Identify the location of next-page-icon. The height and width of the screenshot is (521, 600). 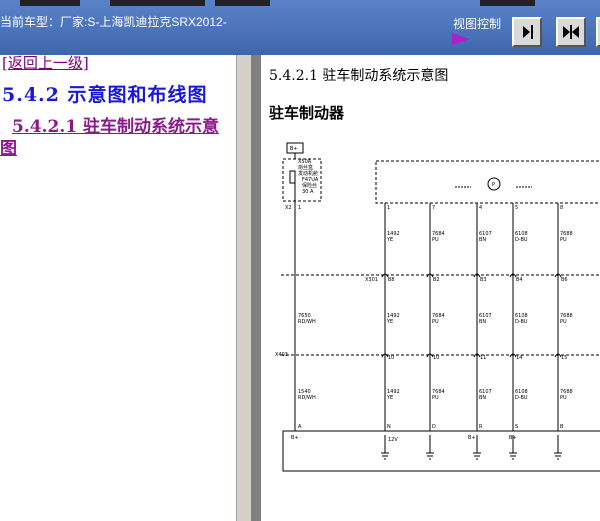
(528, 32).